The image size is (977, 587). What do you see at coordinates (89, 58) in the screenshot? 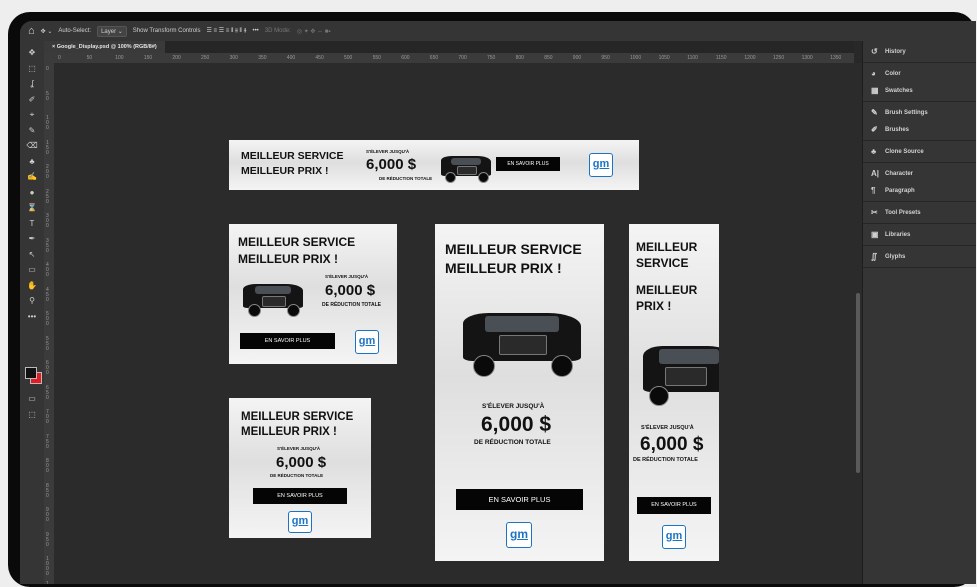
I see `ruler-tick: 50` at bounding box center [89, 58].